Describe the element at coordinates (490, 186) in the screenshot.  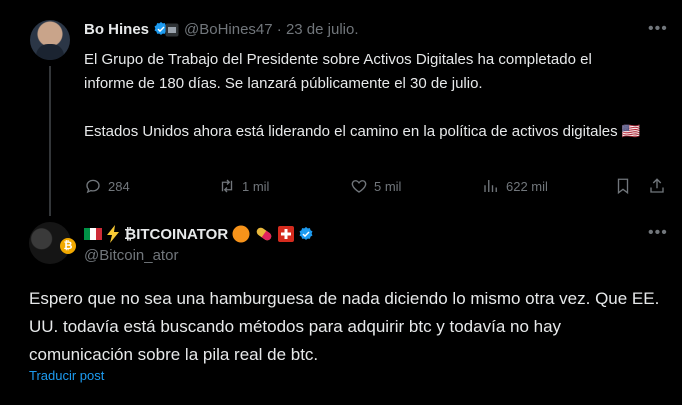
I see `views-icon` at that location.